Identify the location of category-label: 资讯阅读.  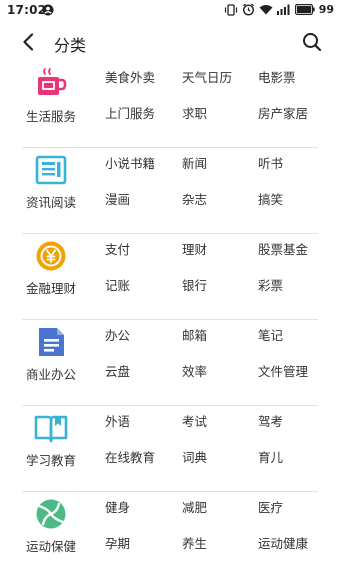
(50, 202).